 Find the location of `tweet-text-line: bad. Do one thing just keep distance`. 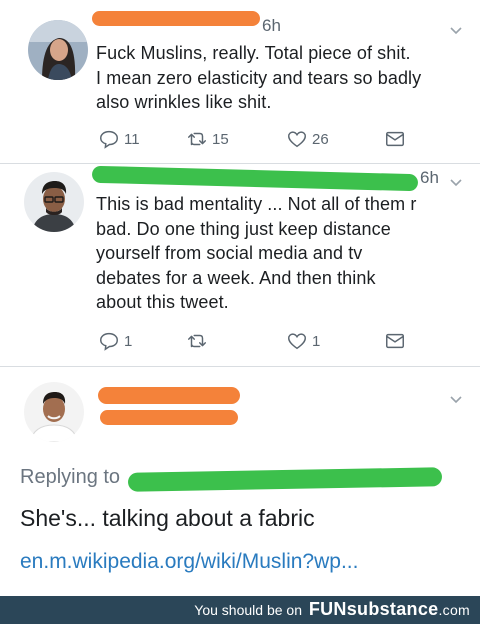

tweet-text-line: bad. Do one thing just keep distance is located at coordinates (243, 228).